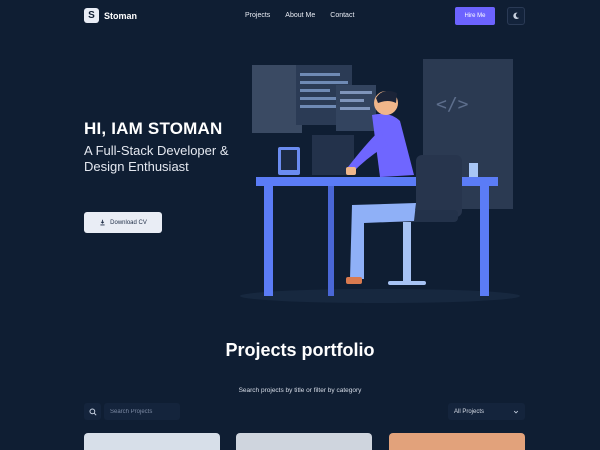 This screenshot has width=600, height=450. I want to click on search-icon, so click(92, 411).